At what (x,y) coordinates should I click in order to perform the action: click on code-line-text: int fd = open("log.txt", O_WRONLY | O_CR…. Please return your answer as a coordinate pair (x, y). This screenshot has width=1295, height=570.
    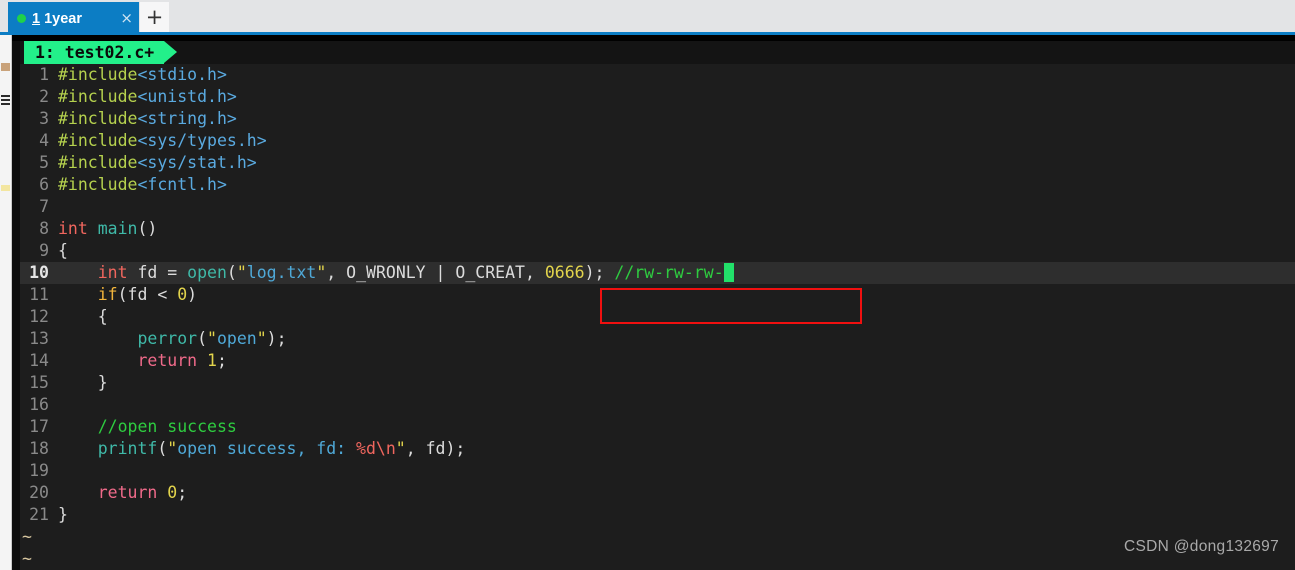
    Looking at the image, I should click on (676, 273).